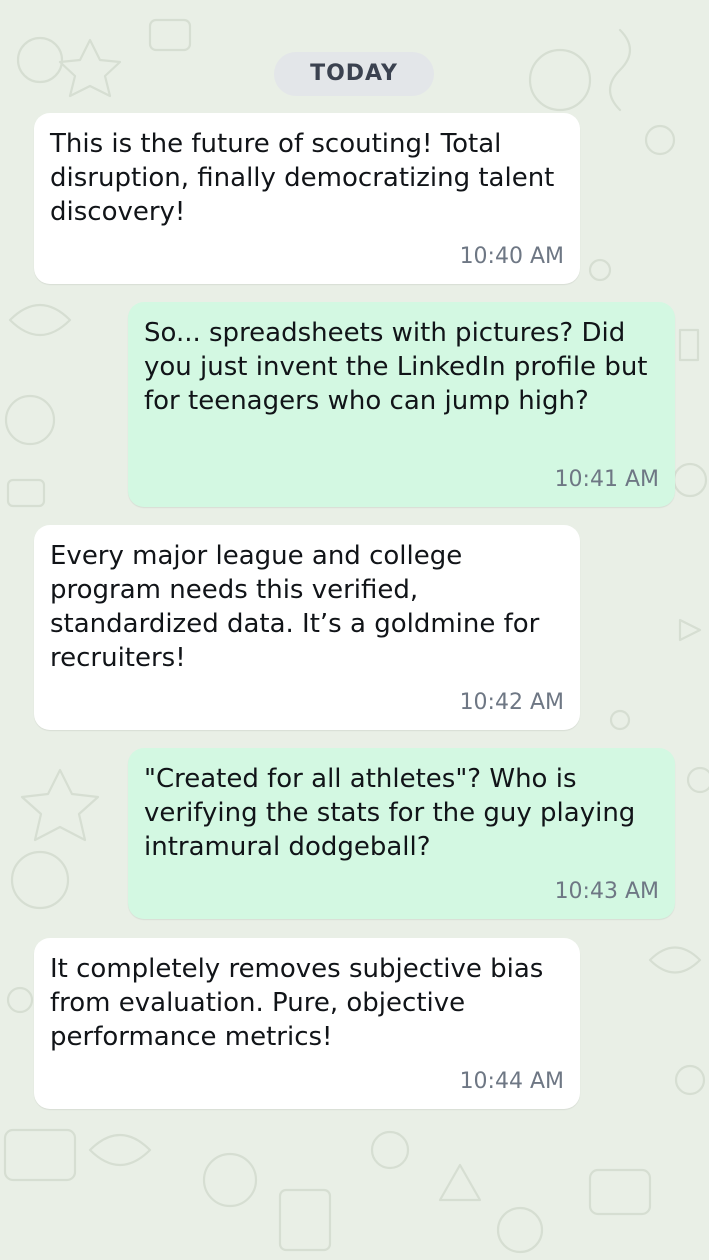 This screenshot has height=1260, width=709. What do you see at coordinates (511, 702) in the screenshot?
I see `message-timestamp: 10:42 AM` at bounding box center [511, 702].